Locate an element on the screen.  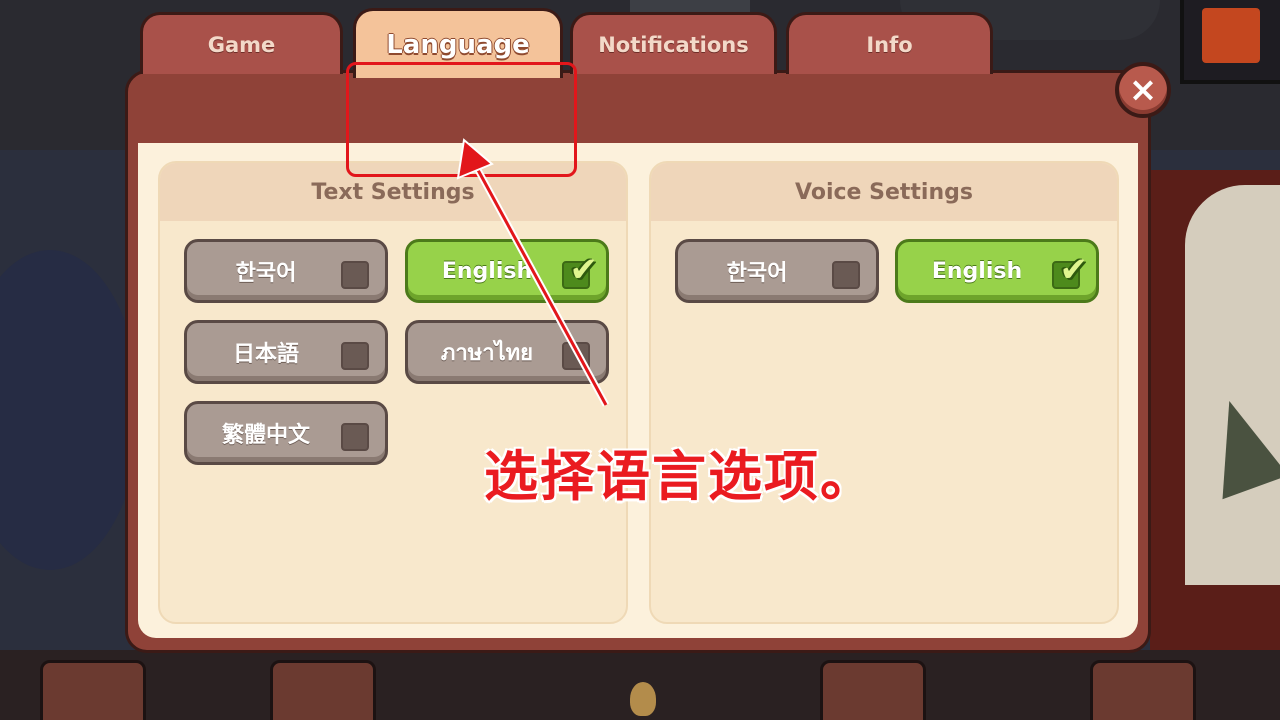
tab-info: Info is located at coordinates (889, 43).